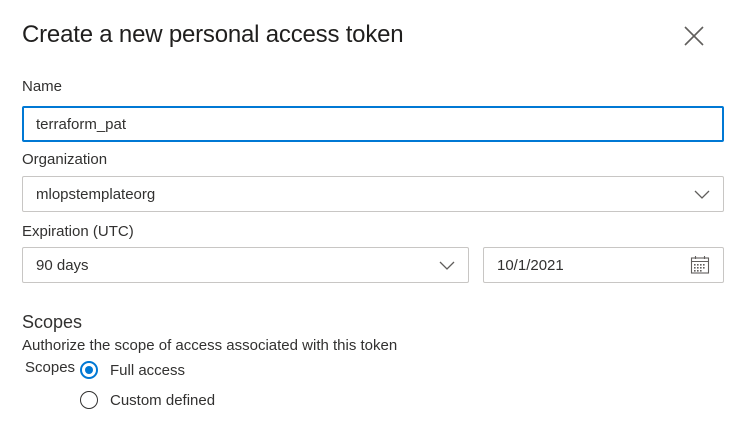 The height and width of the screenshot is (426, 746). I want to click on close-button, so click(694, 36).